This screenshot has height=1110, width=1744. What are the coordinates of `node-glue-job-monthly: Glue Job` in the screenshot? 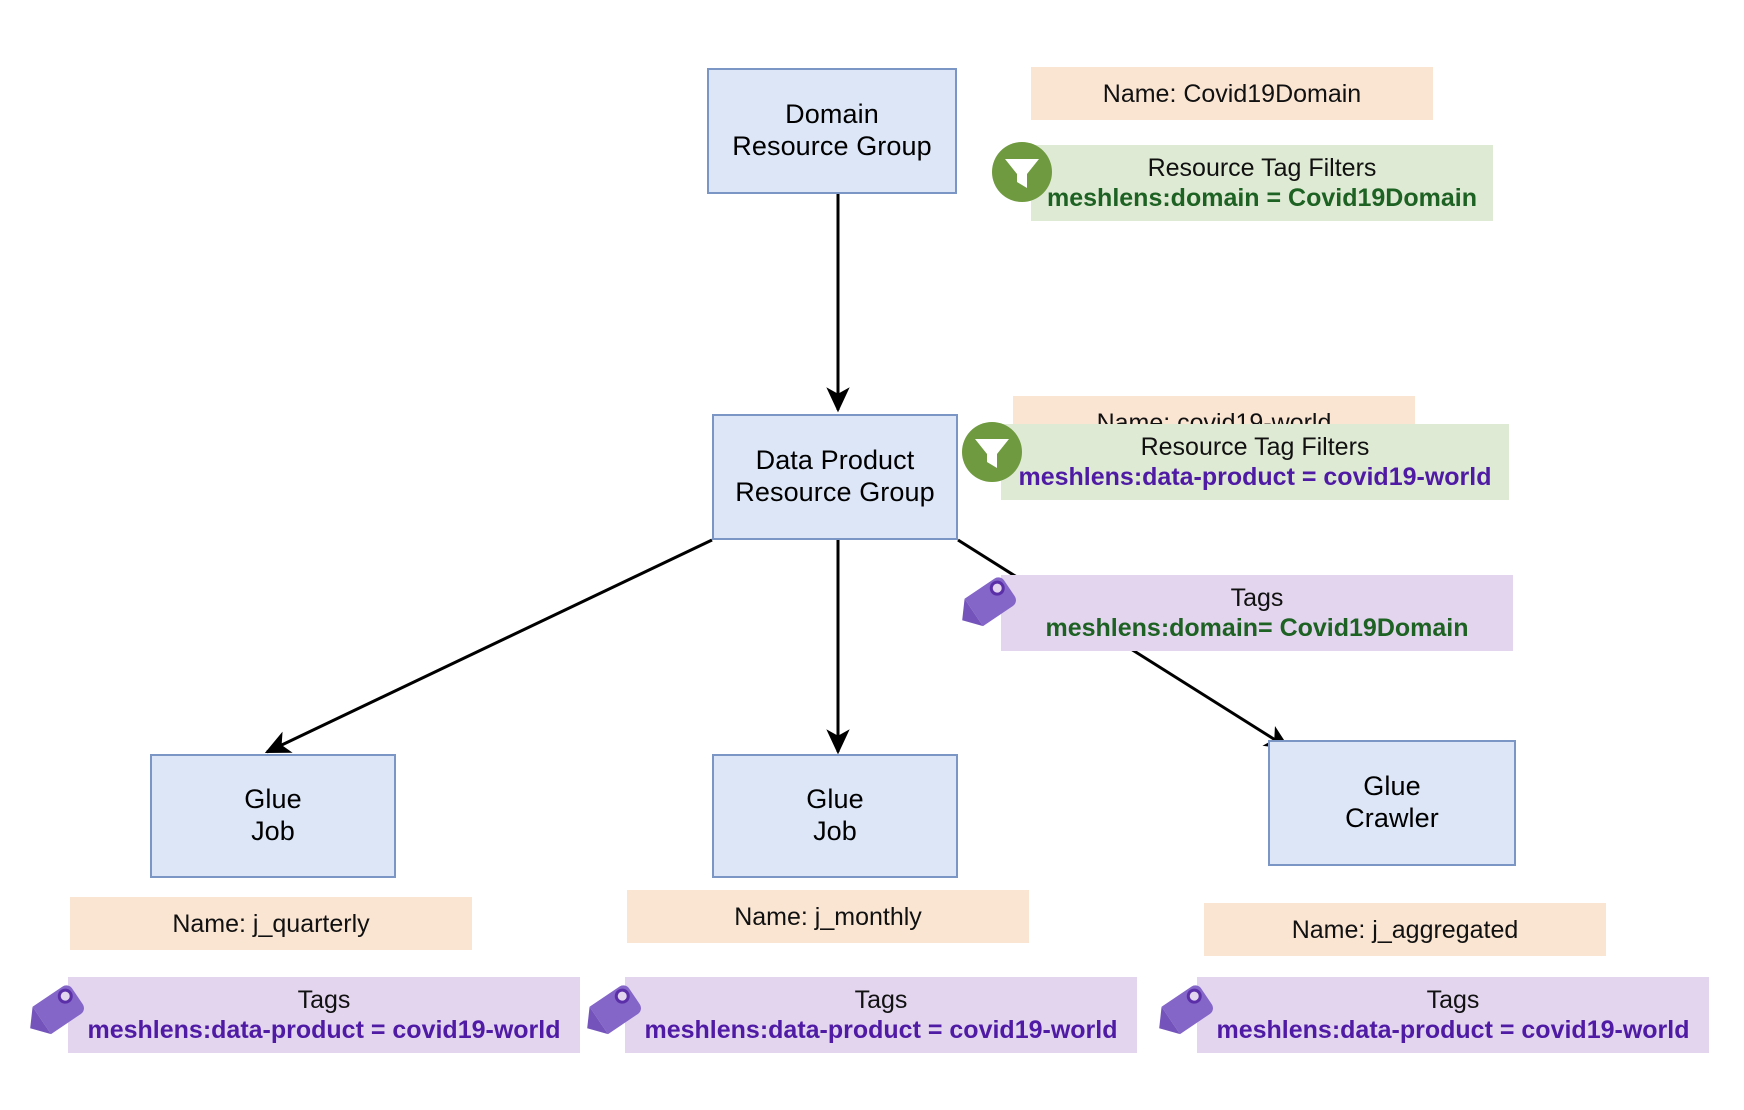 It's located at (835, 816).